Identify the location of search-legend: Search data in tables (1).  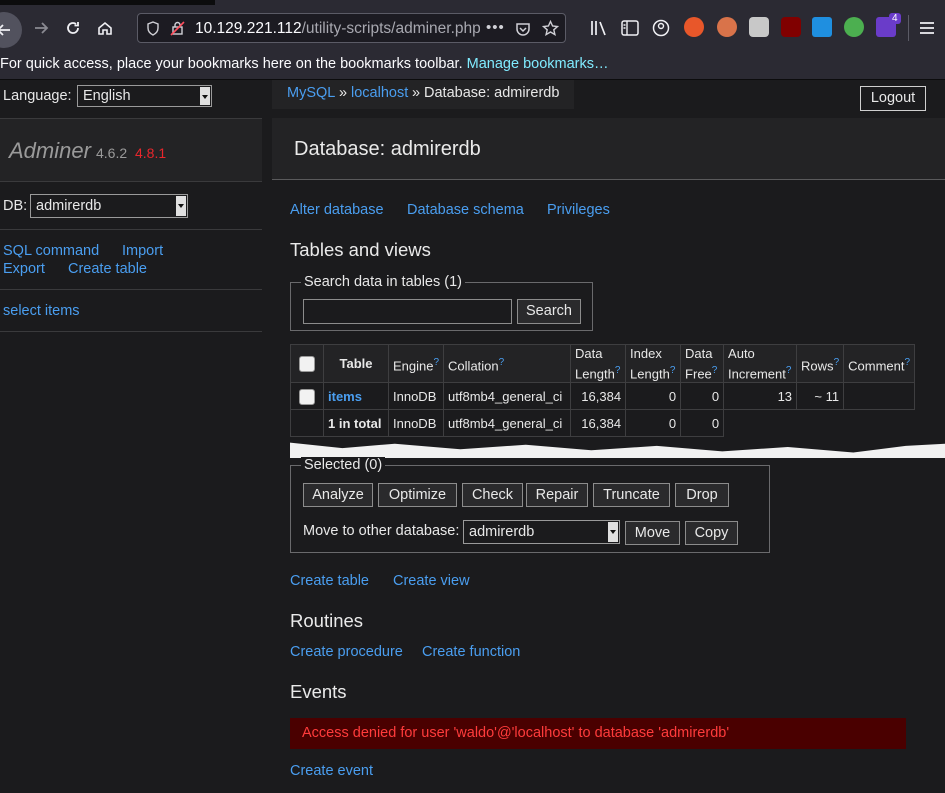
(383, 282).